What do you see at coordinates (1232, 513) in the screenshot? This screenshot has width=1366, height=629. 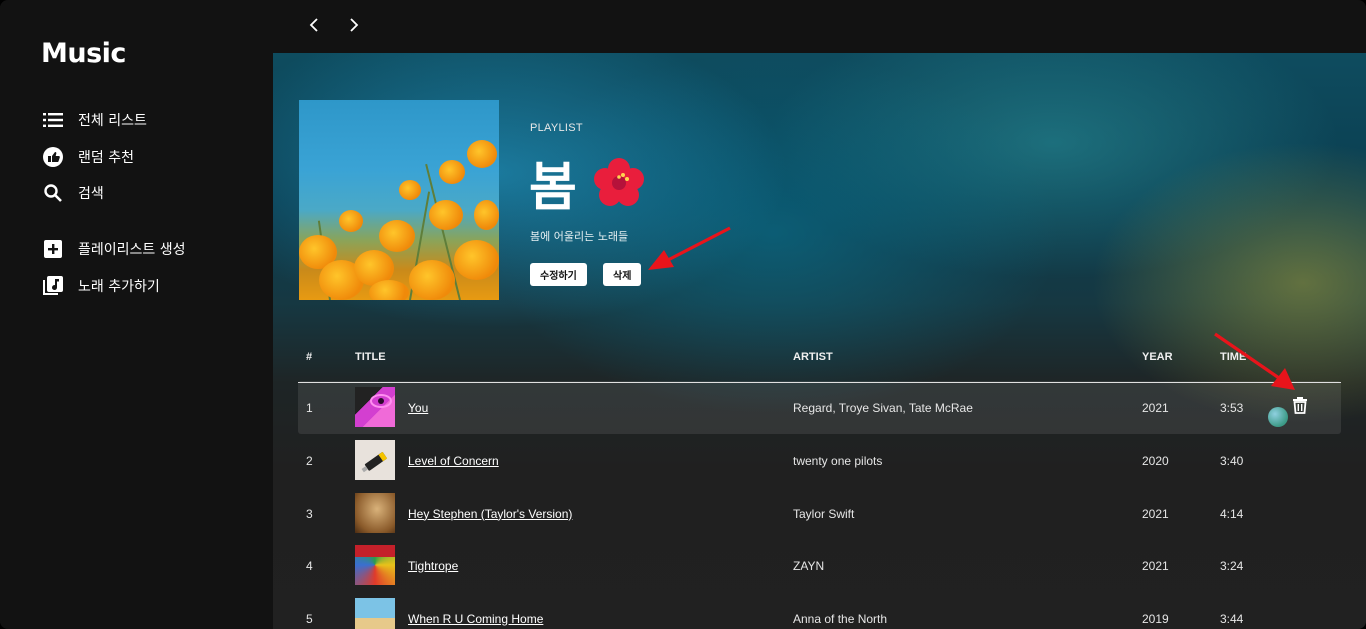 I see `track-duration: 4:14` at bounding box center [1232, 513].